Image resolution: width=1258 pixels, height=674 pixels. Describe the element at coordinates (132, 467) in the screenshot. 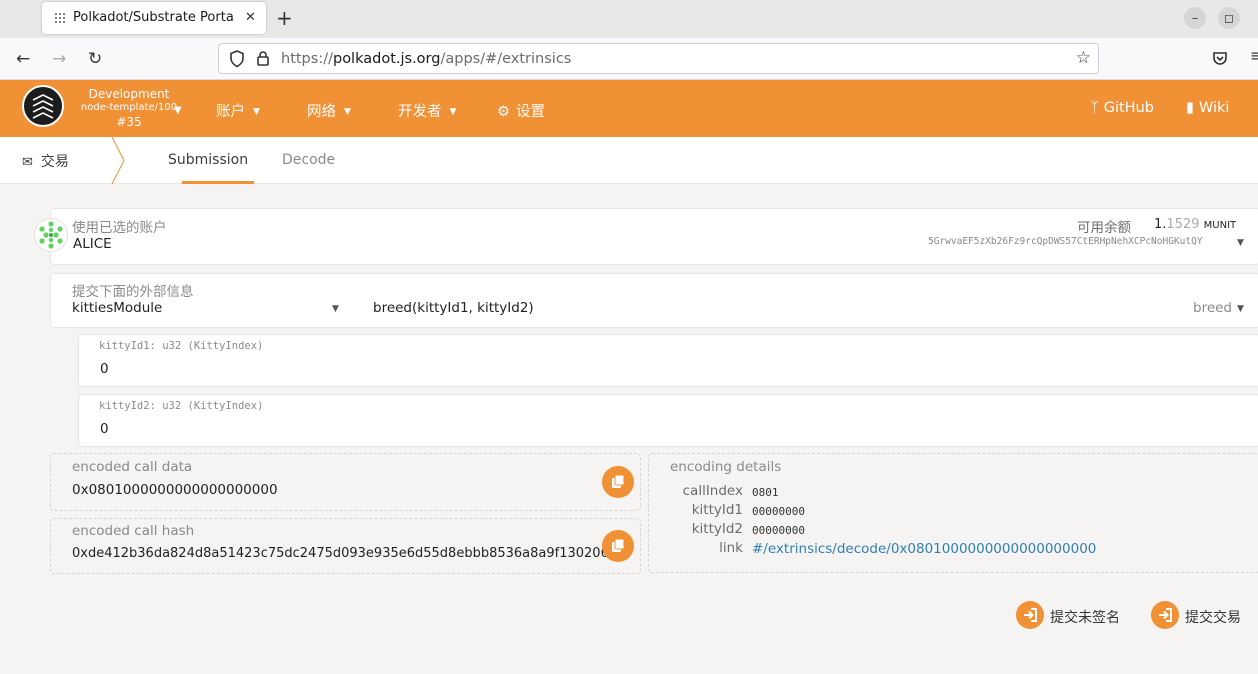

I see `encoded-call-data-label: encoded call data` at that location.